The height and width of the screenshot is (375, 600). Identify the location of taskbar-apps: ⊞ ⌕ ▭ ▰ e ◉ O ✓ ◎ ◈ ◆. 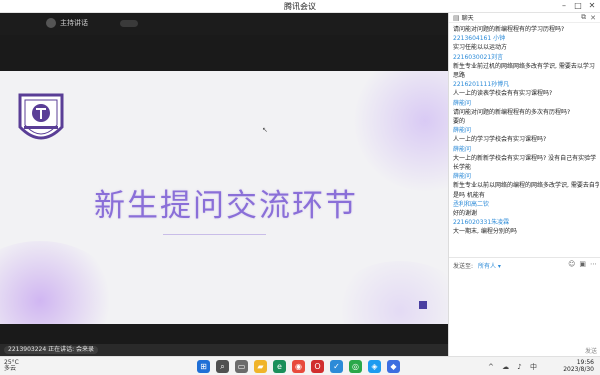
(298, 366).